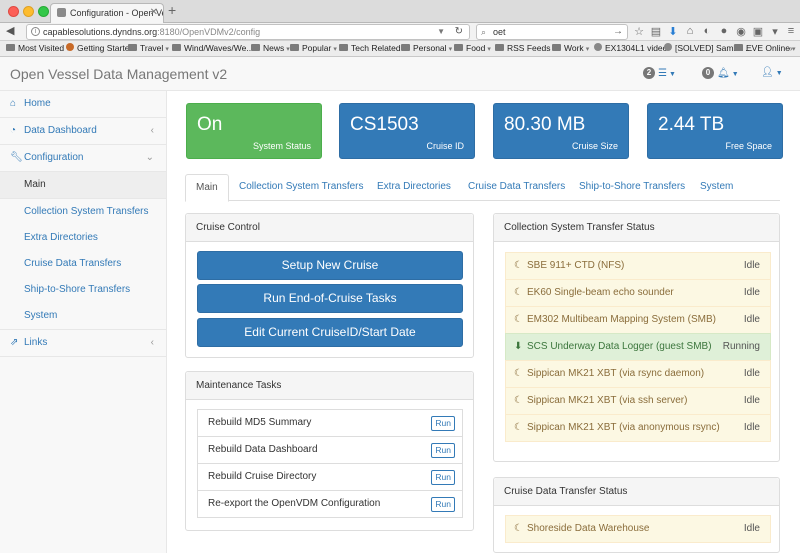 The width and height of the screenshot is (800, 553). I want to click on chat-icon: ●, so click(724, 31).